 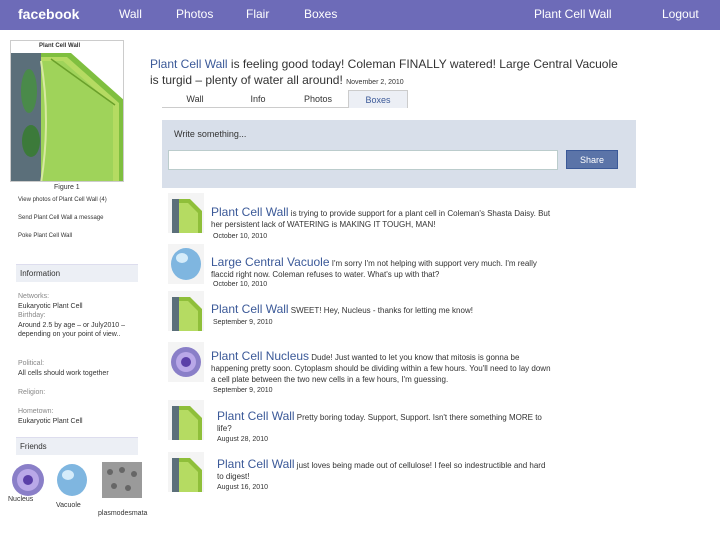 I want to click on networks-value: Eukaryotic Plant Cell, so click(x=50, y=306).